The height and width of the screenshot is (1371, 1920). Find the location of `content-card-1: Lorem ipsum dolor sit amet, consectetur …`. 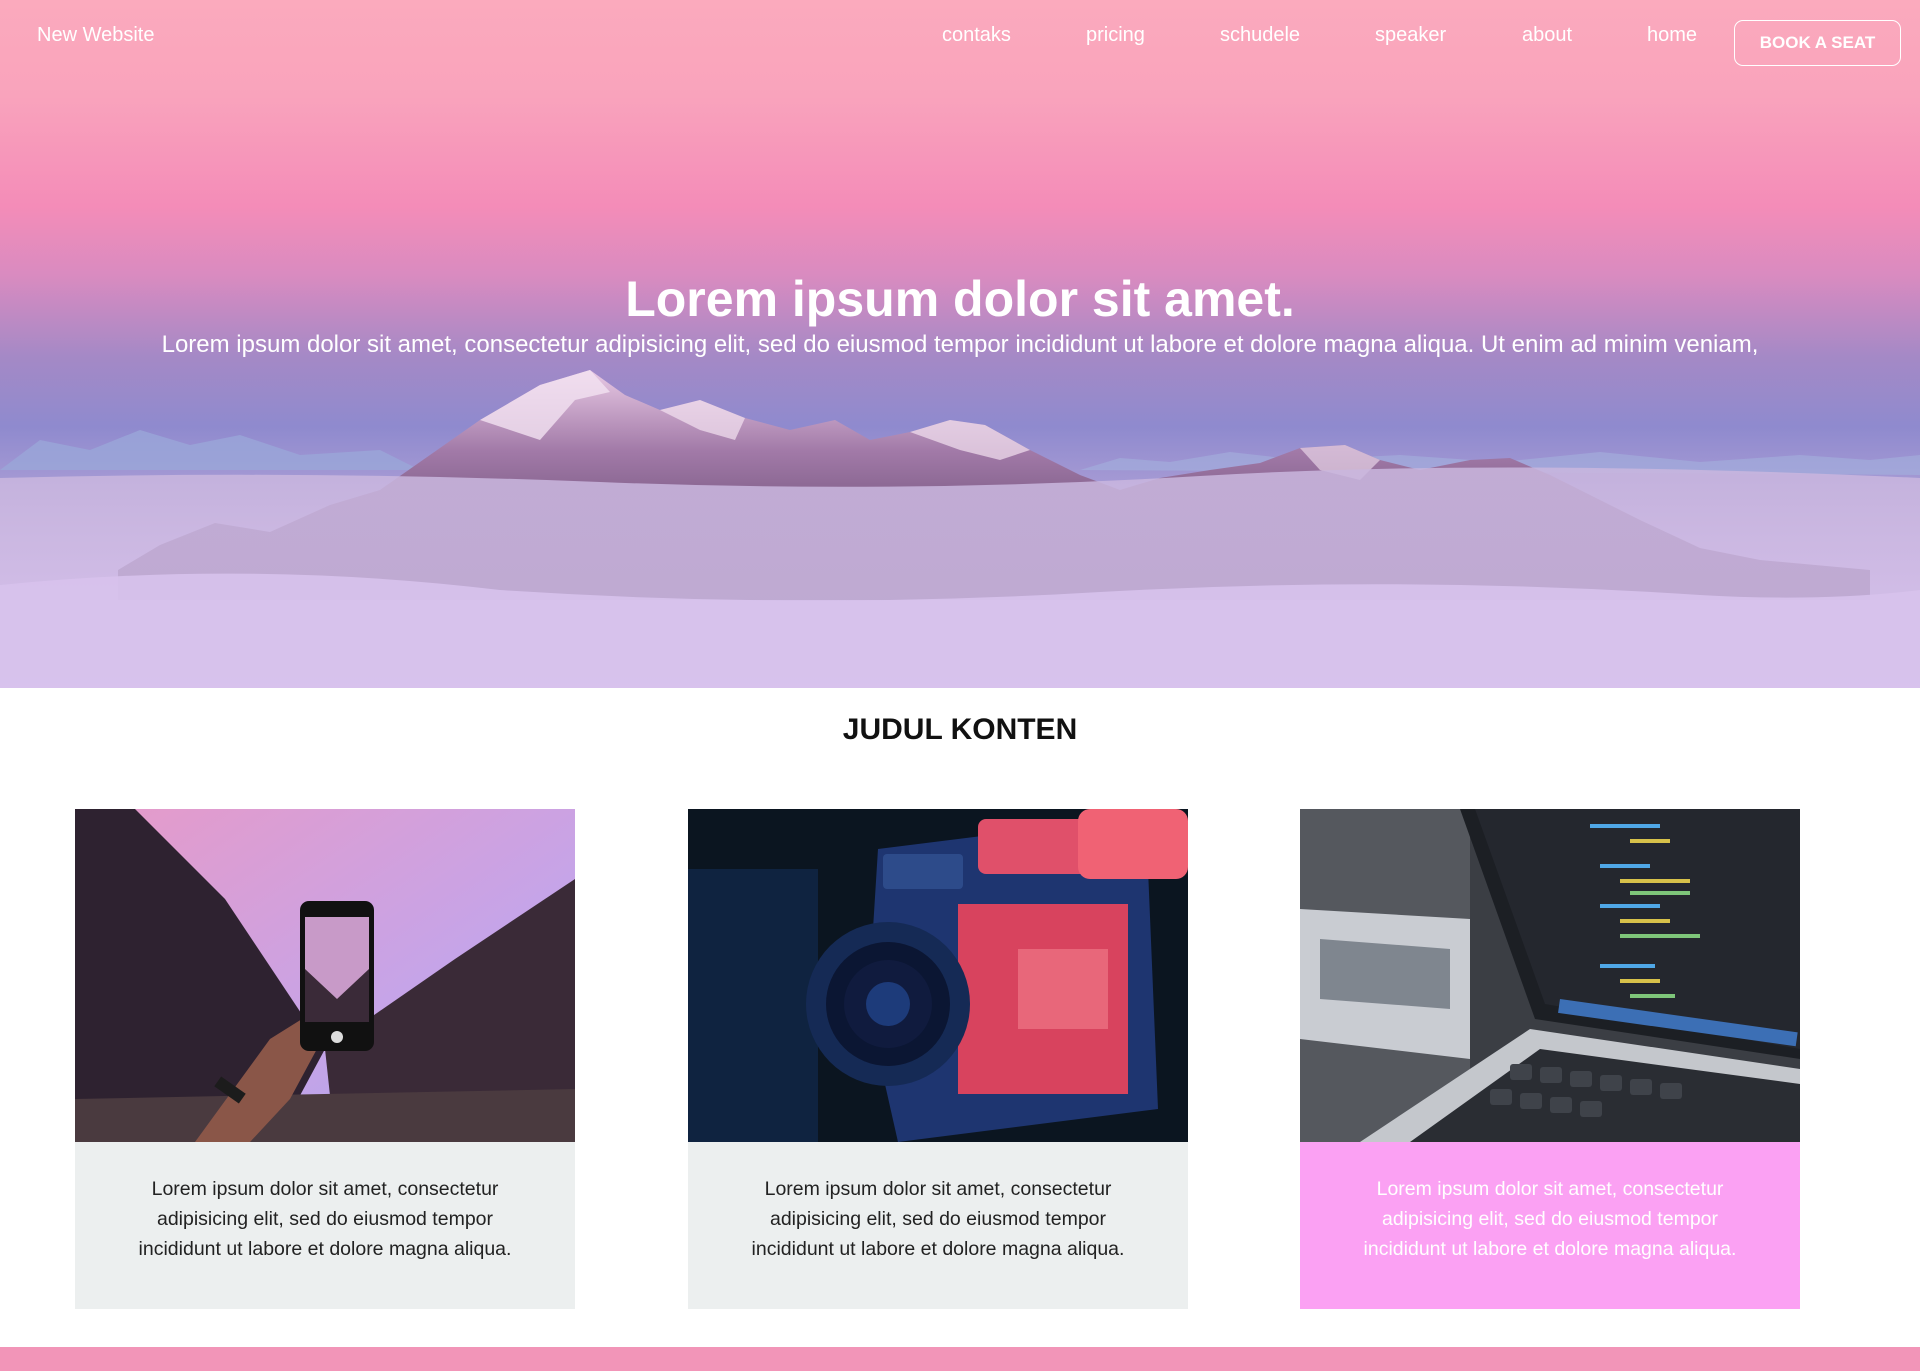

content-card-1: Lorem ipsum dolor sit amet, consectetur … is located at coordinates (325, 1059).